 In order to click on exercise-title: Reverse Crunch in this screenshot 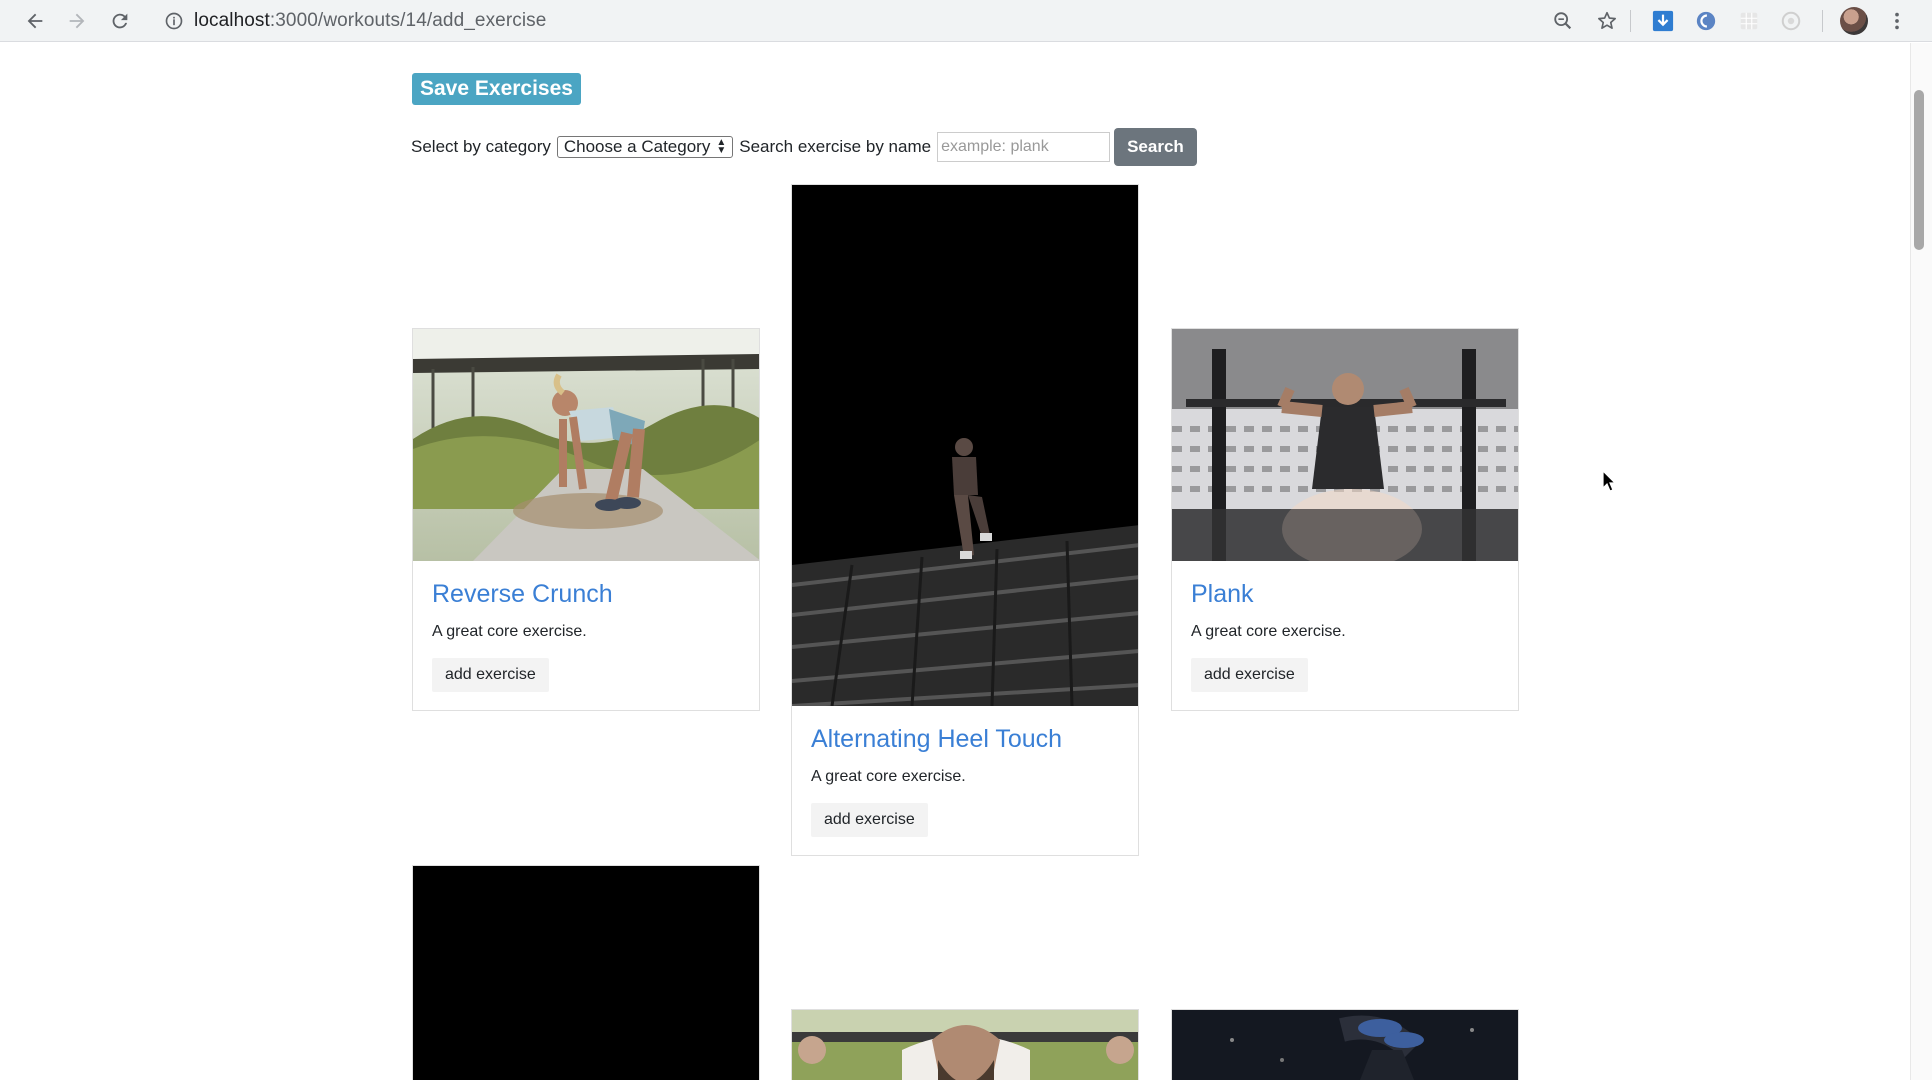, I will do `click(585, 594)`.